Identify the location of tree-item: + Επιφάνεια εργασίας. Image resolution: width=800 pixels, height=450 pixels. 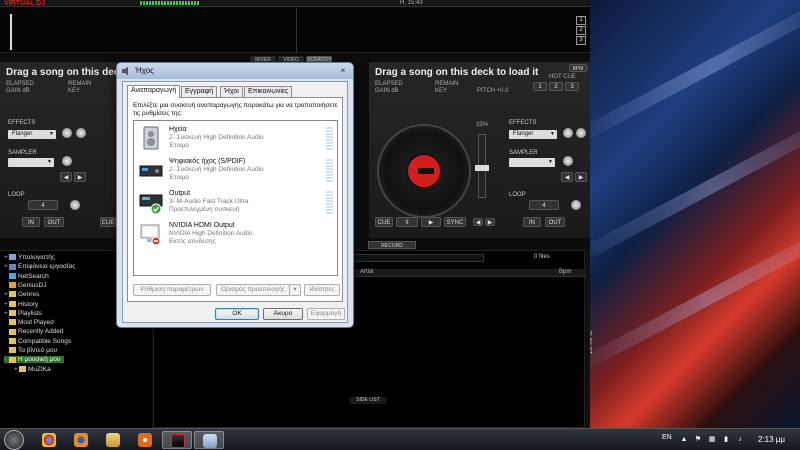
(39, 266).